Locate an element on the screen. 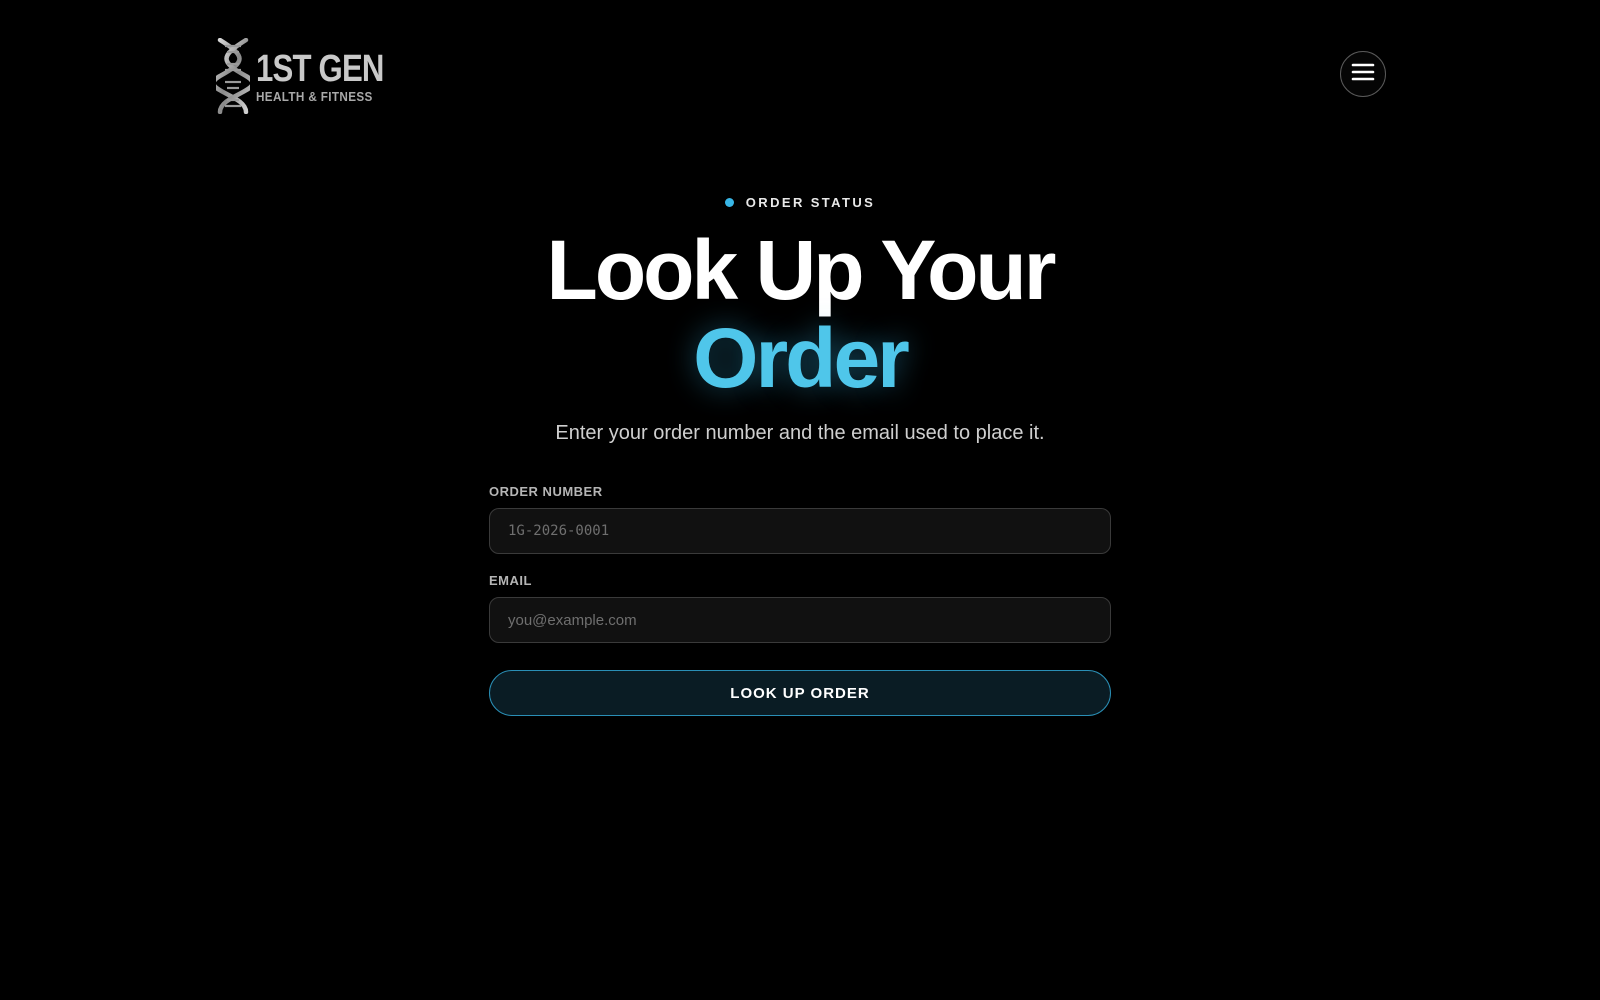 This screenshot has height=1000, width=1600. email-input is located at coordinates (800, 620).